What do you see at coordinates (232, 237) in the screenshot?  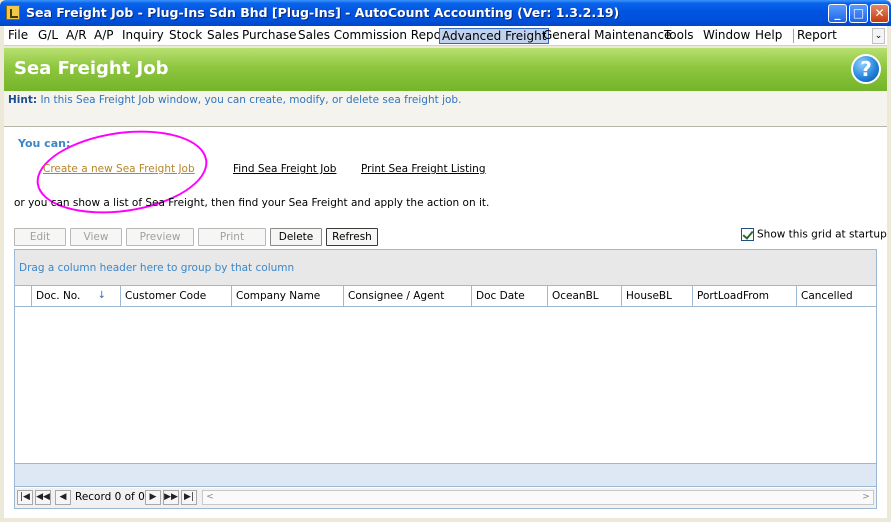 I see `print-button: Print` at bounding box center [232, 237].